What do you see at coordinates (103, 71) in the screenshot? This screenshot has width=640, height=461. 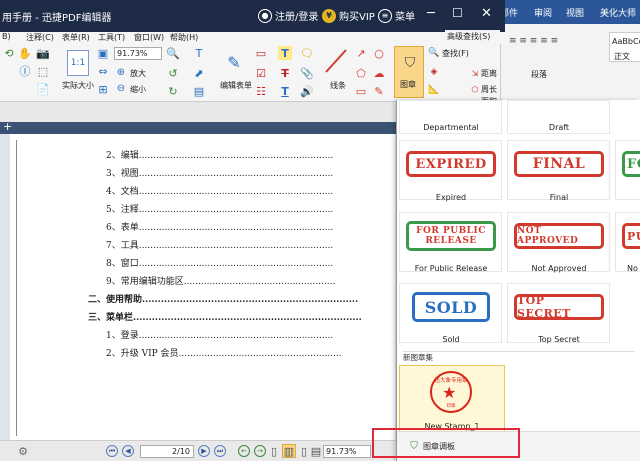 I see `fit-width-icon: ⇔` at bounding box center [103, 71].